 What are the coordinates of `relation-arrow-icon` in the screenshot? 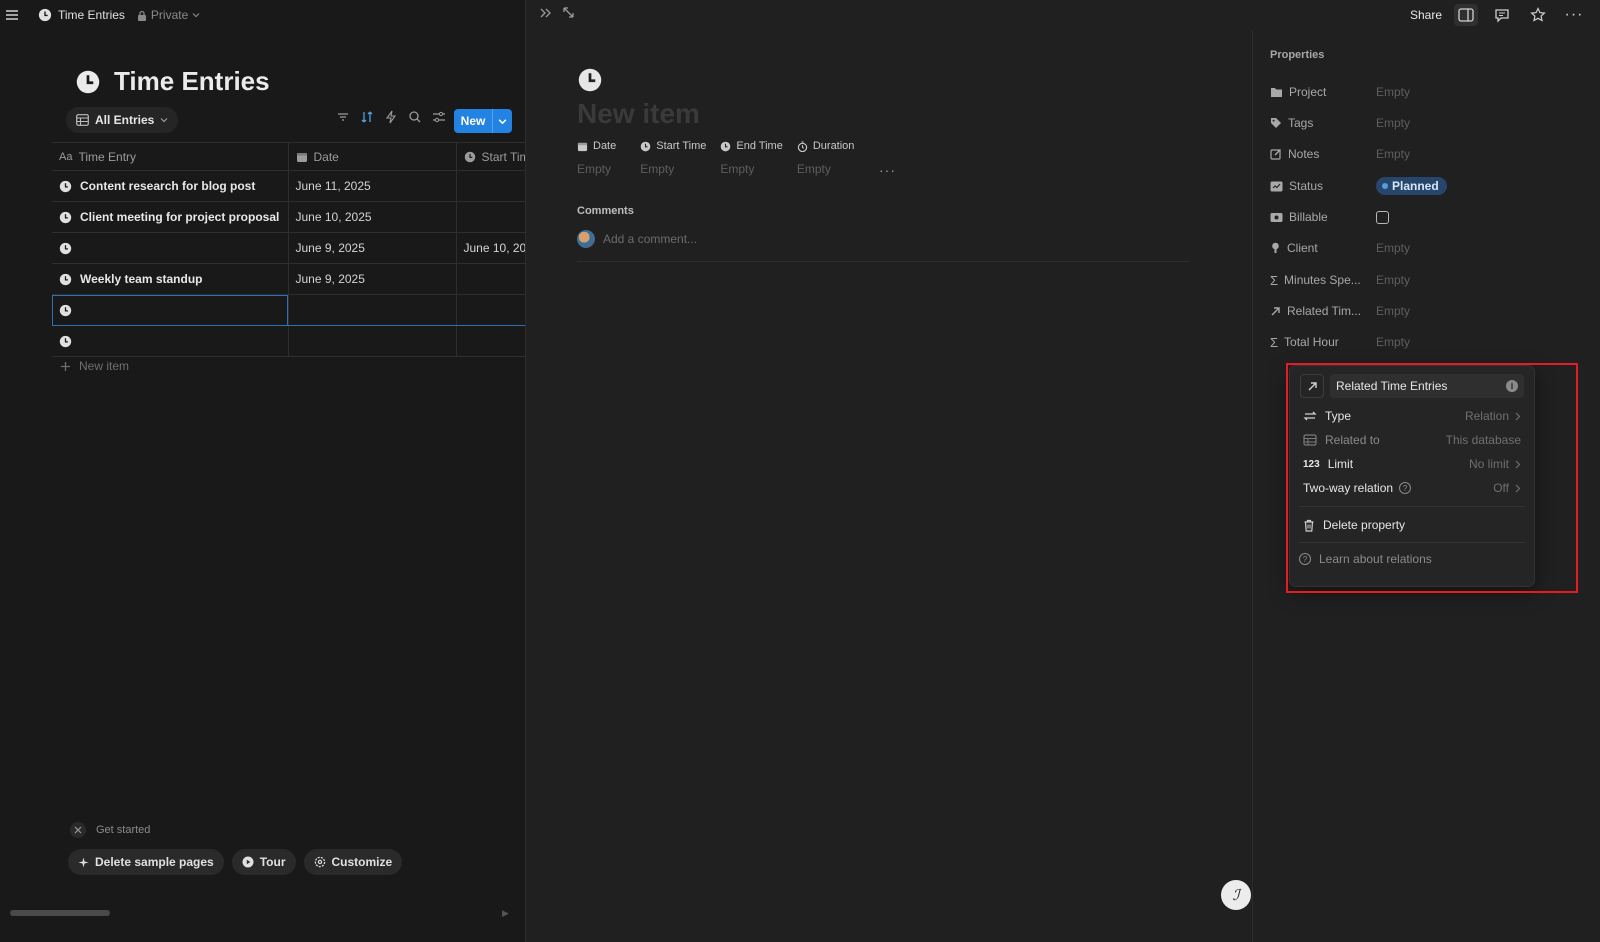 It's located at (1312, 386).